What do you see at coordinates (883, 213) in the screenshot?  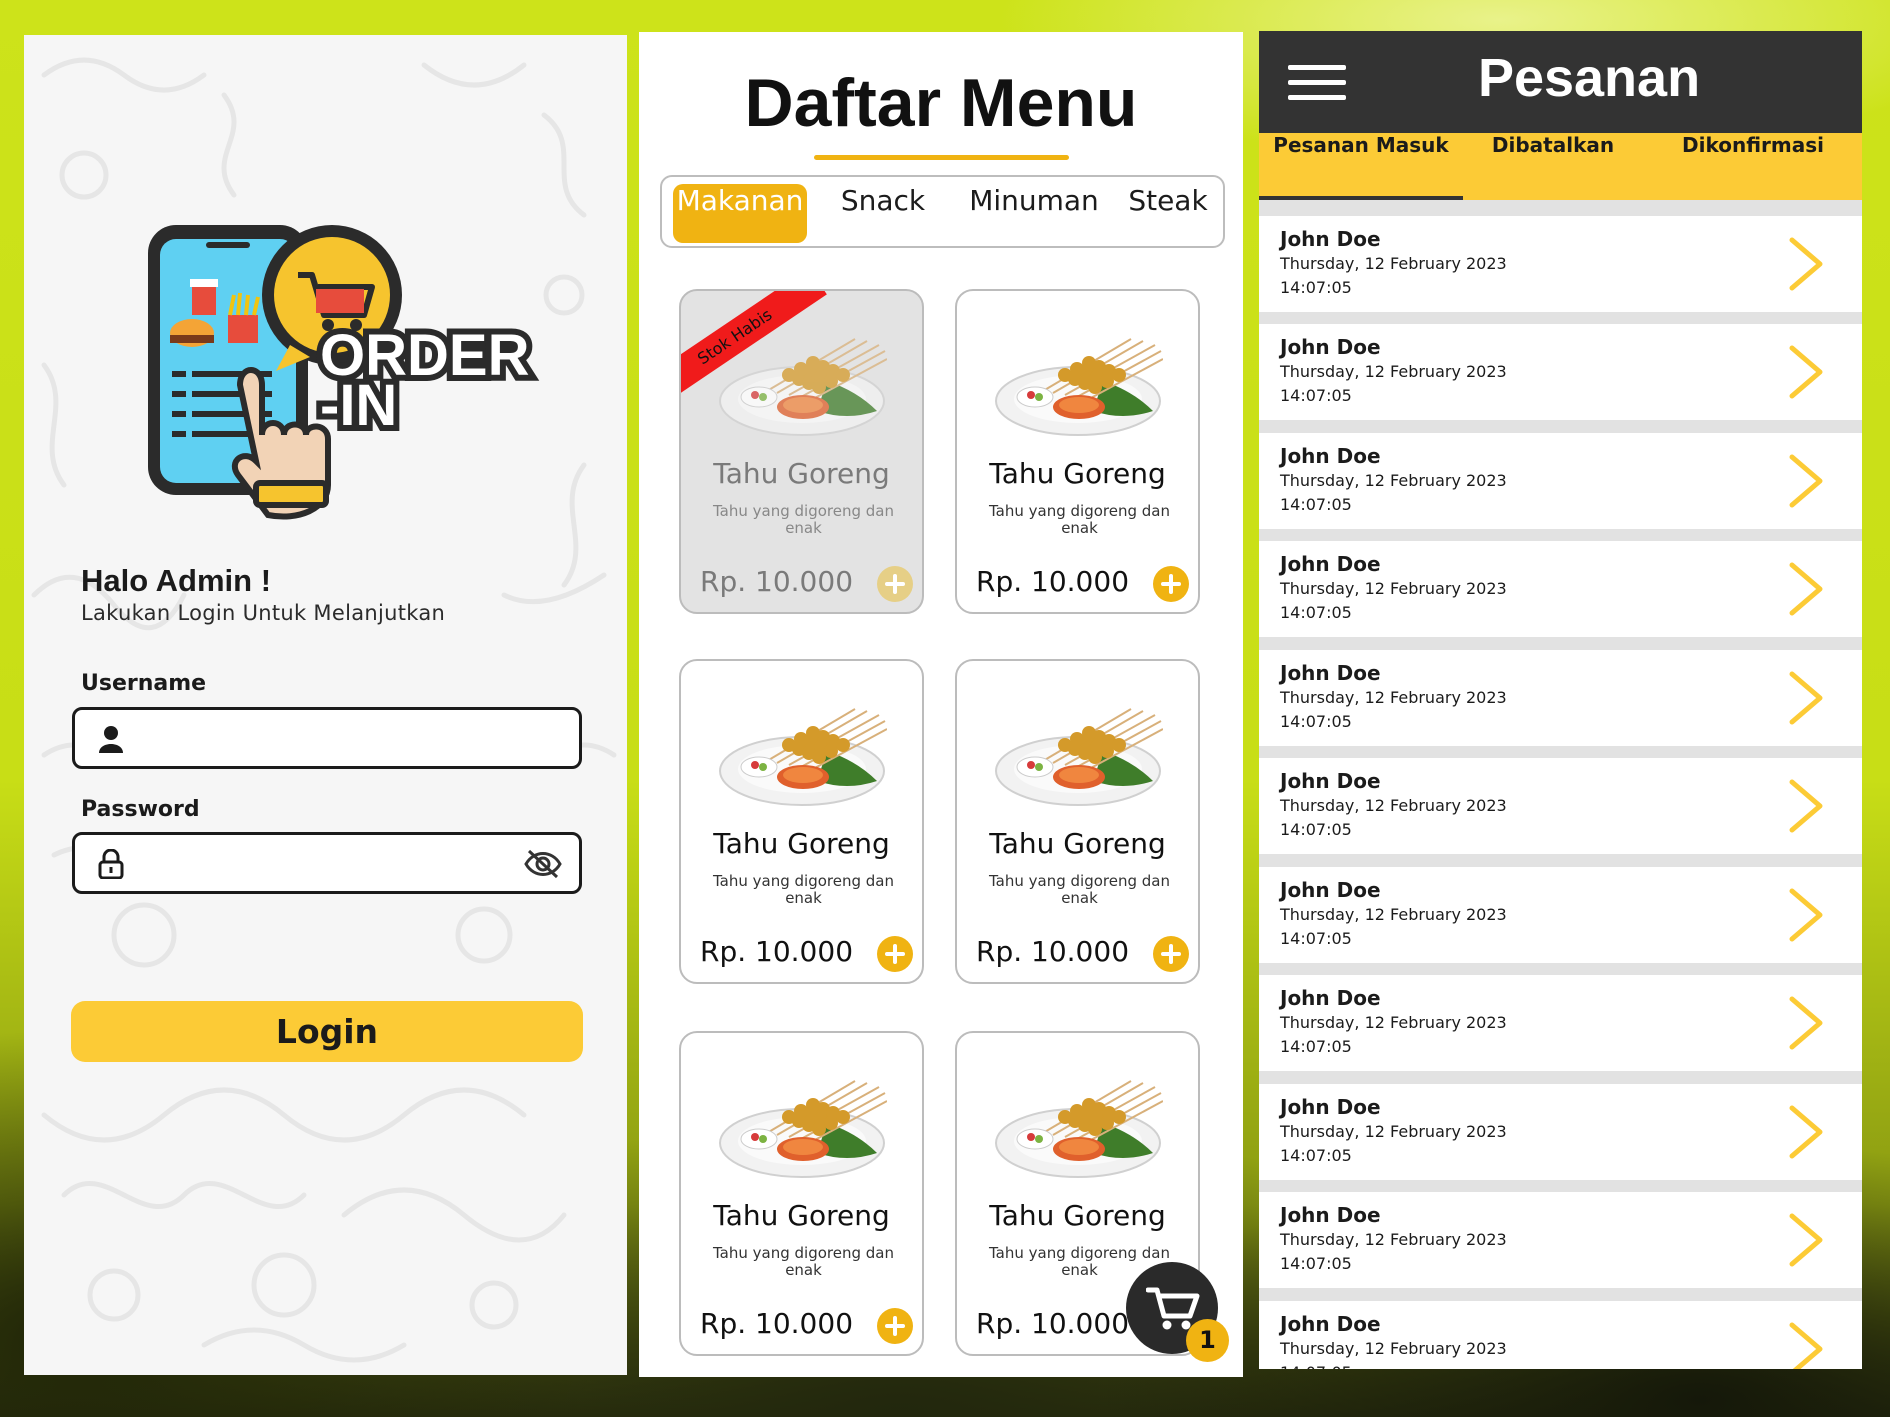 I see `tab-snack: Snack` at bounding box center [883, 213].